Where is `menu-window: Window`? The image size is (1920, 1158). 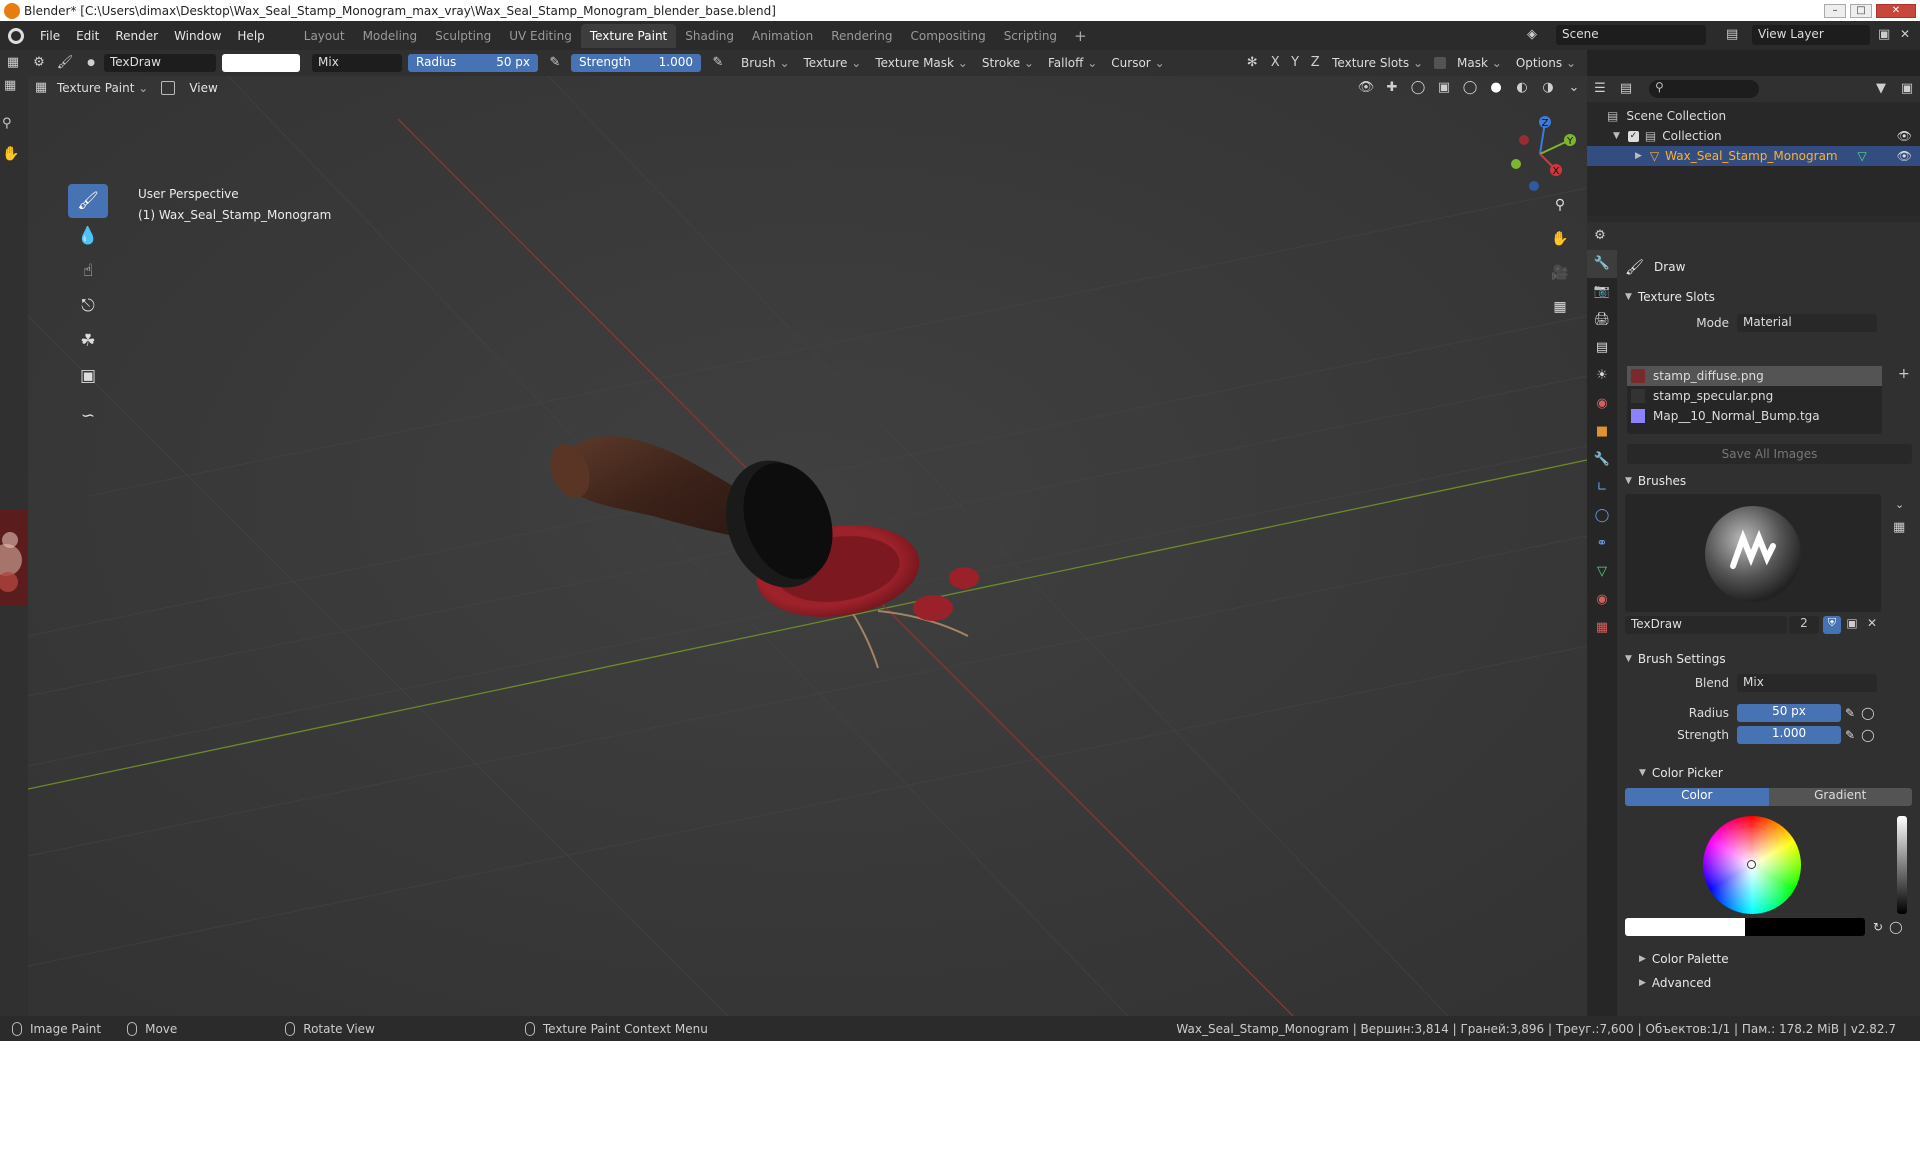 menu-window: Window is located at coordinates (197, 36).